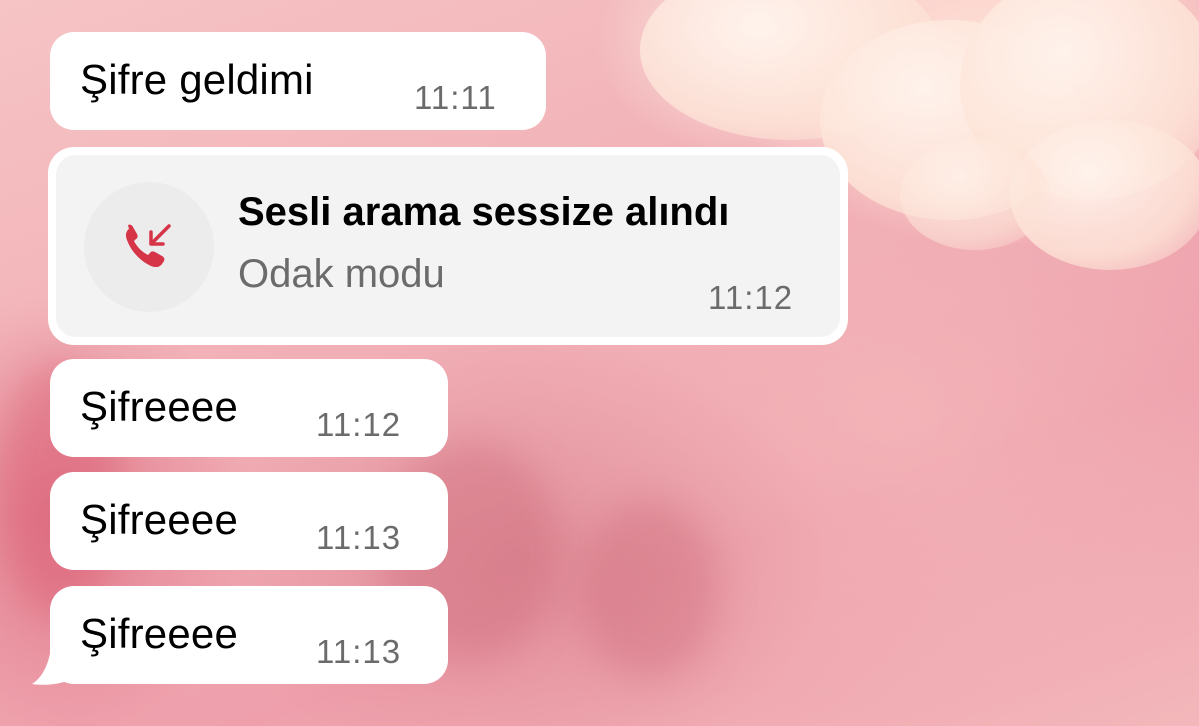 The width and height of the screenshot is (1199, 726). What do you see at coordinates (455, 97) in the screenshot?
I see `message-time: 11:11` at bounding box center [455, 97].